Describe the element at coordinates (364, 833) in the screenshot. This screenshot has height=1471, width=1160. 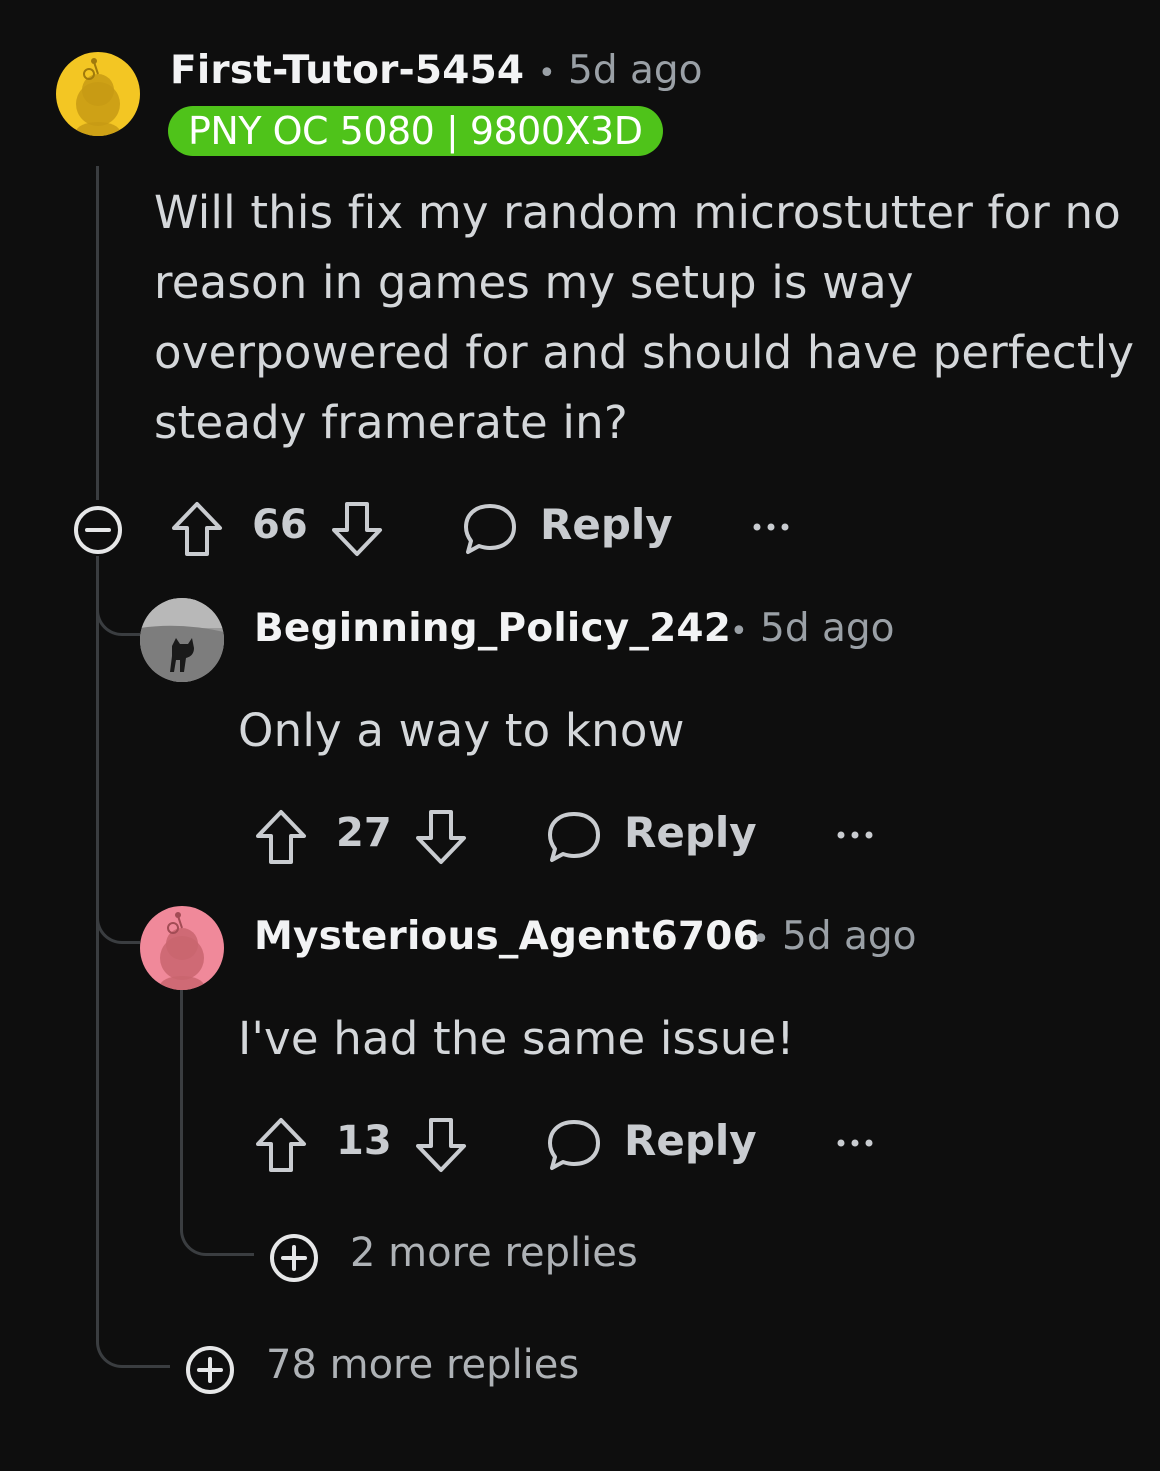
I see `vote-count: 27` at that location.